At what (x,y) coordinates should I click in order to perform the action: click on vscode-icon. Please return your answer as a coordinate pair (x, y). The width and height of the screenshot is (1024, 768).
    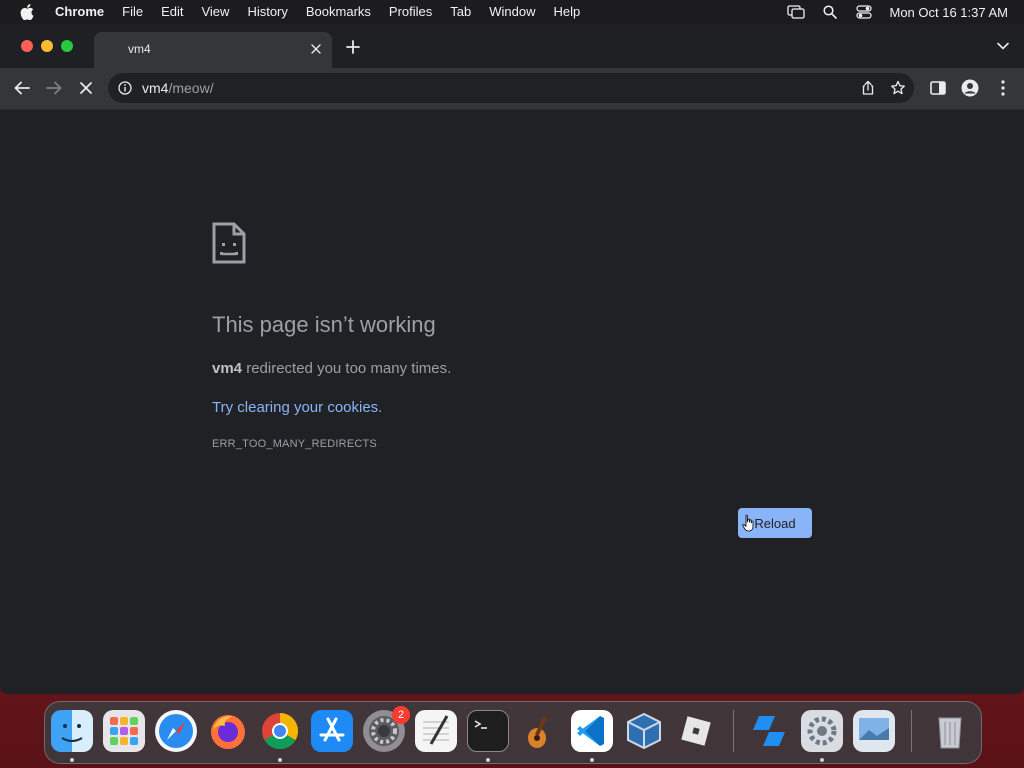
    Looking at the image, I should click on (592, 731).